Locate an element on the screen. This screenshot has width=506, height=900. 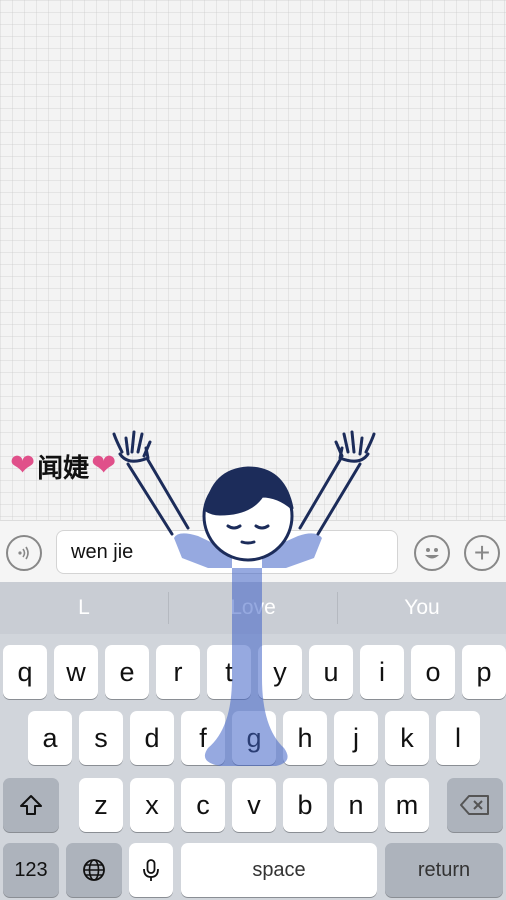
key-f: f is located at coordinates (203, 738).